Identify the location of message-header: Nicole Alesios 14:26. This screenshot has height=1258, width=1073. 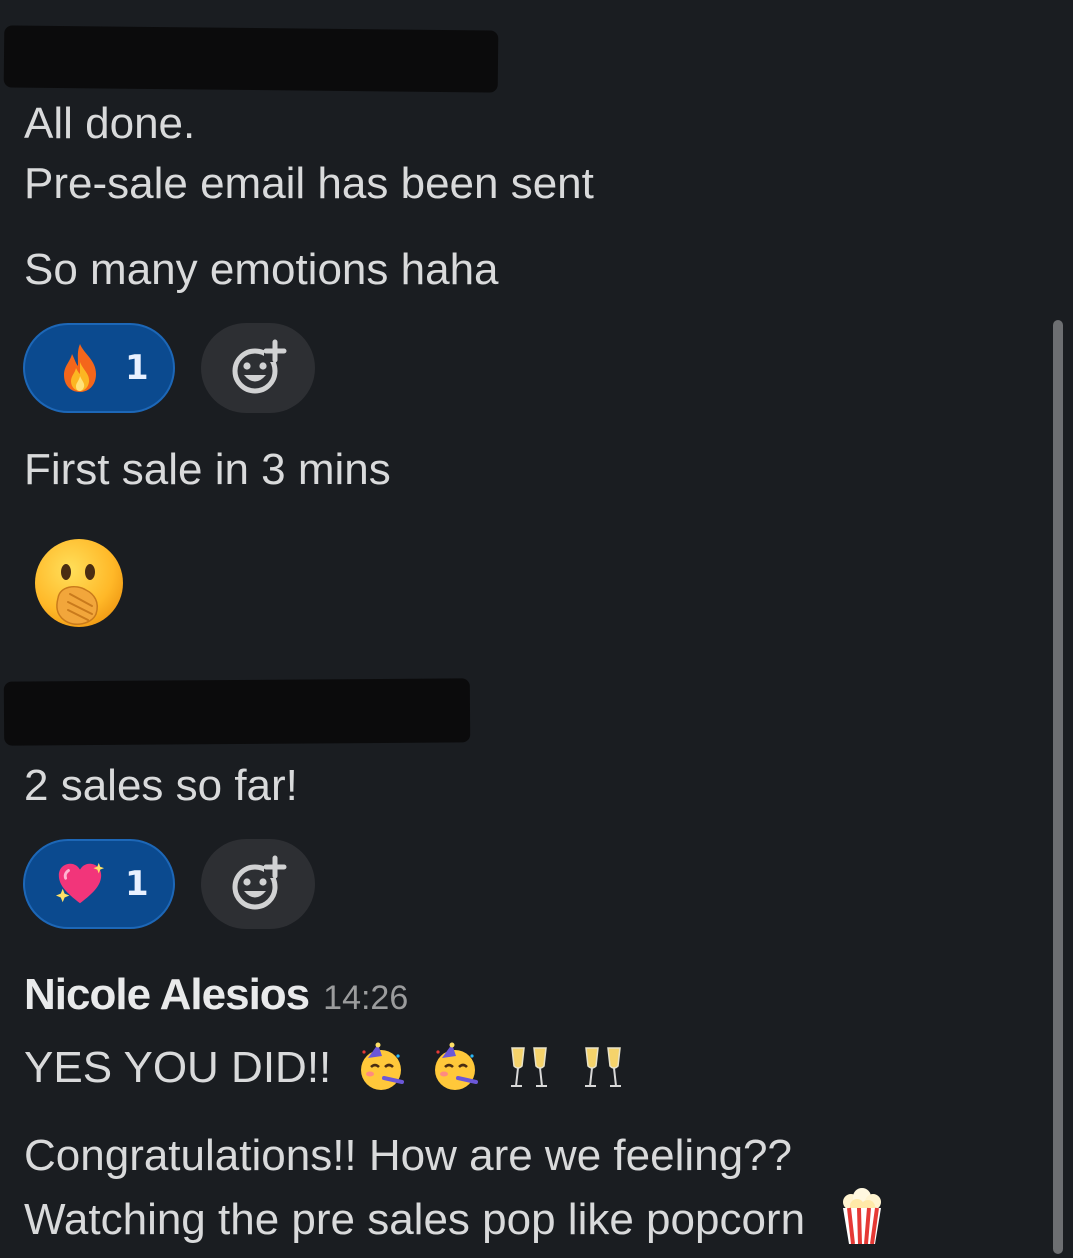
(216, 995).